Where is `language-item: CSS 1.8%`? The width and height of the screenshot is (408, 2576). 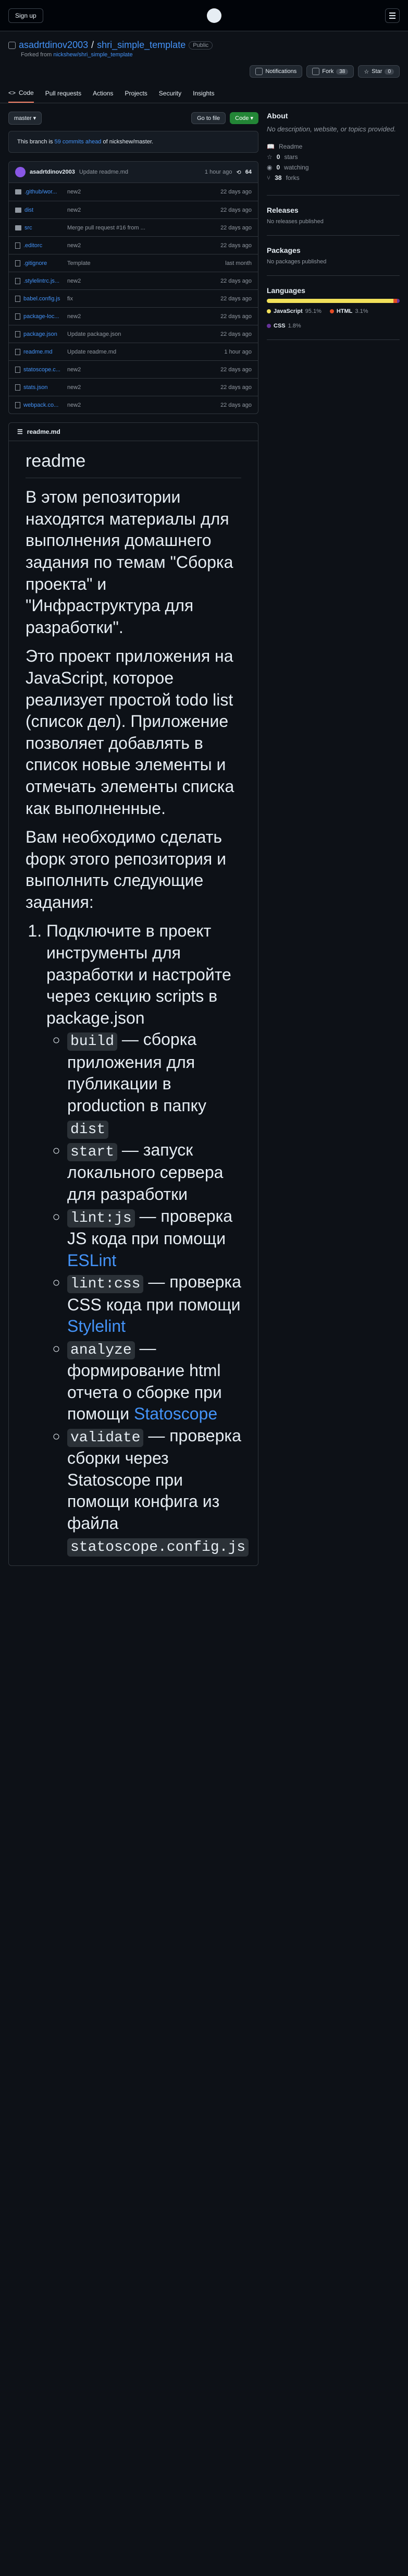 language-item: CSS 1.8% is located at coordinates (284, 326).